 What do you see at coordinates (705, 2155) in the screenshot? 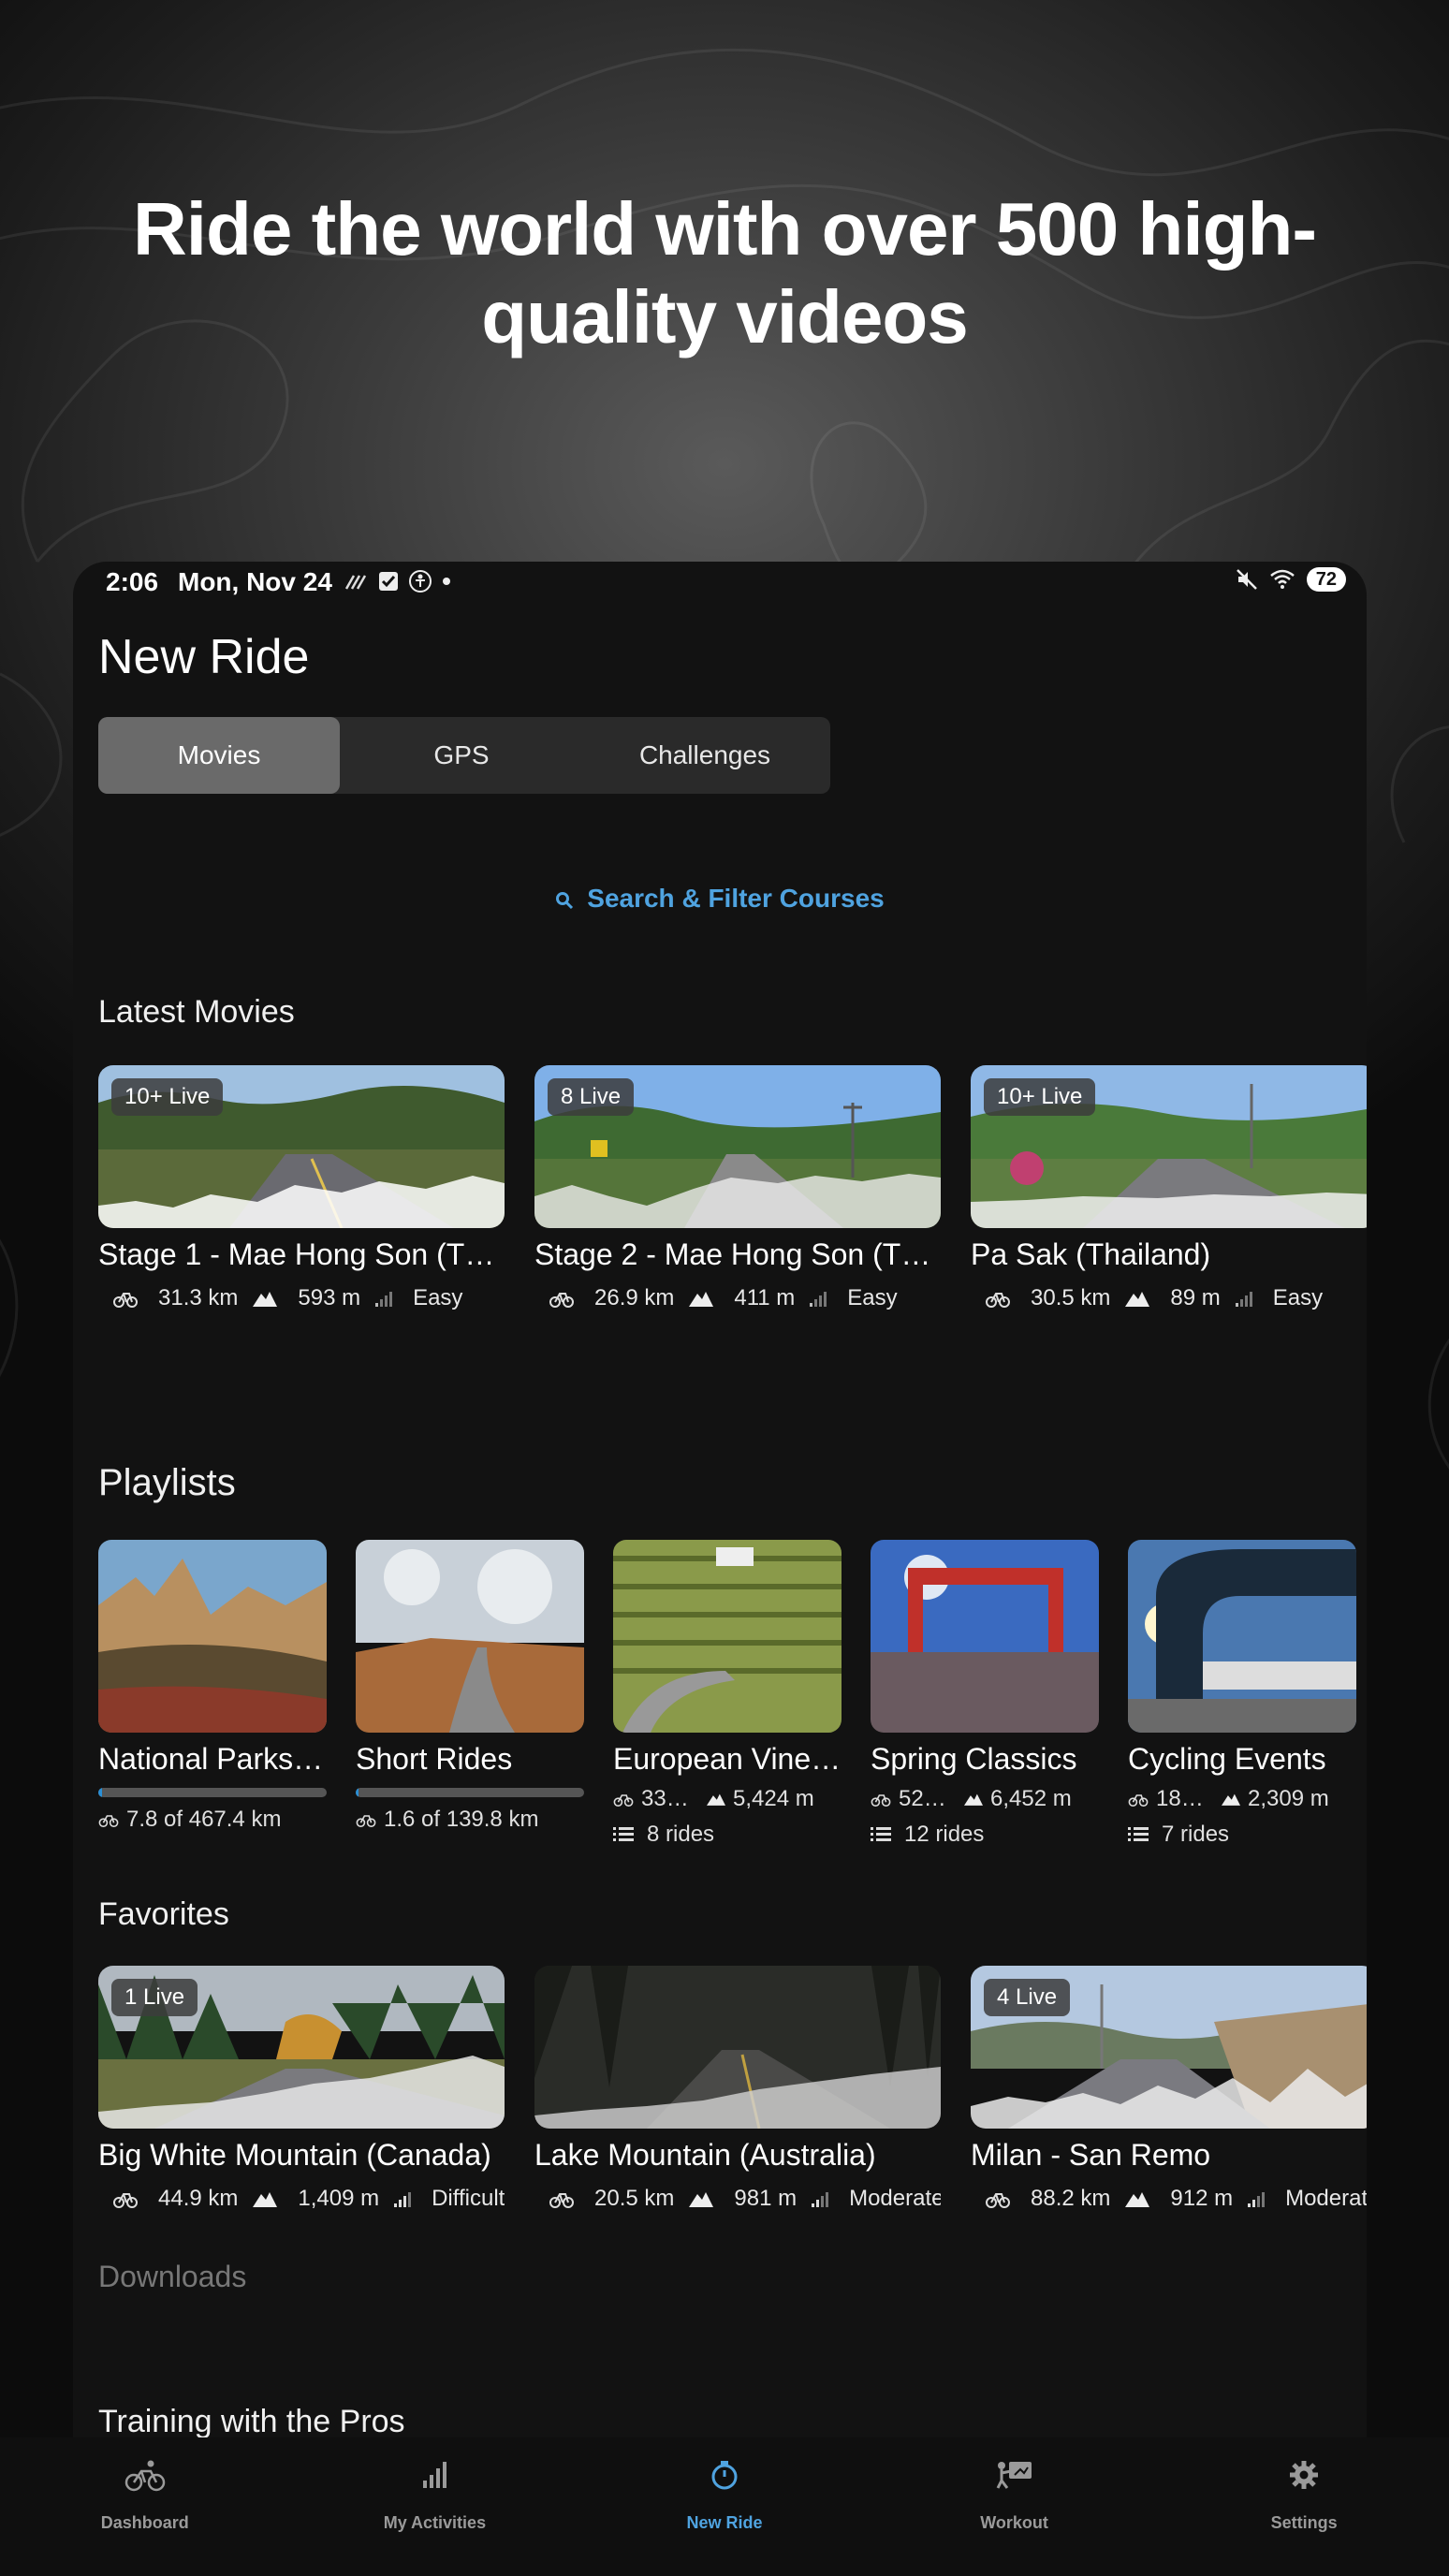
I see `favorite-title: Lake Mountain (Australia)` at bounding box center [705, 2155].